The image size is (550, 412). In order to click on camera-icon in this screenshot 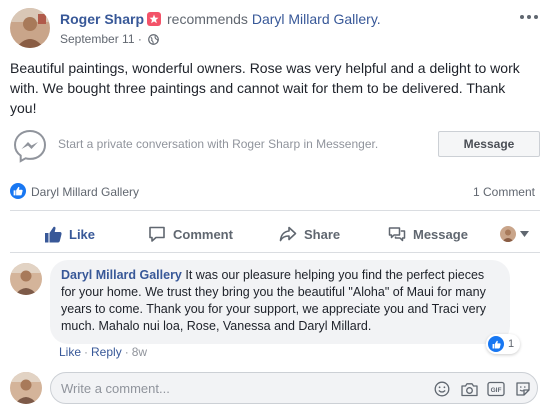, I will do `click(469, 389)`.